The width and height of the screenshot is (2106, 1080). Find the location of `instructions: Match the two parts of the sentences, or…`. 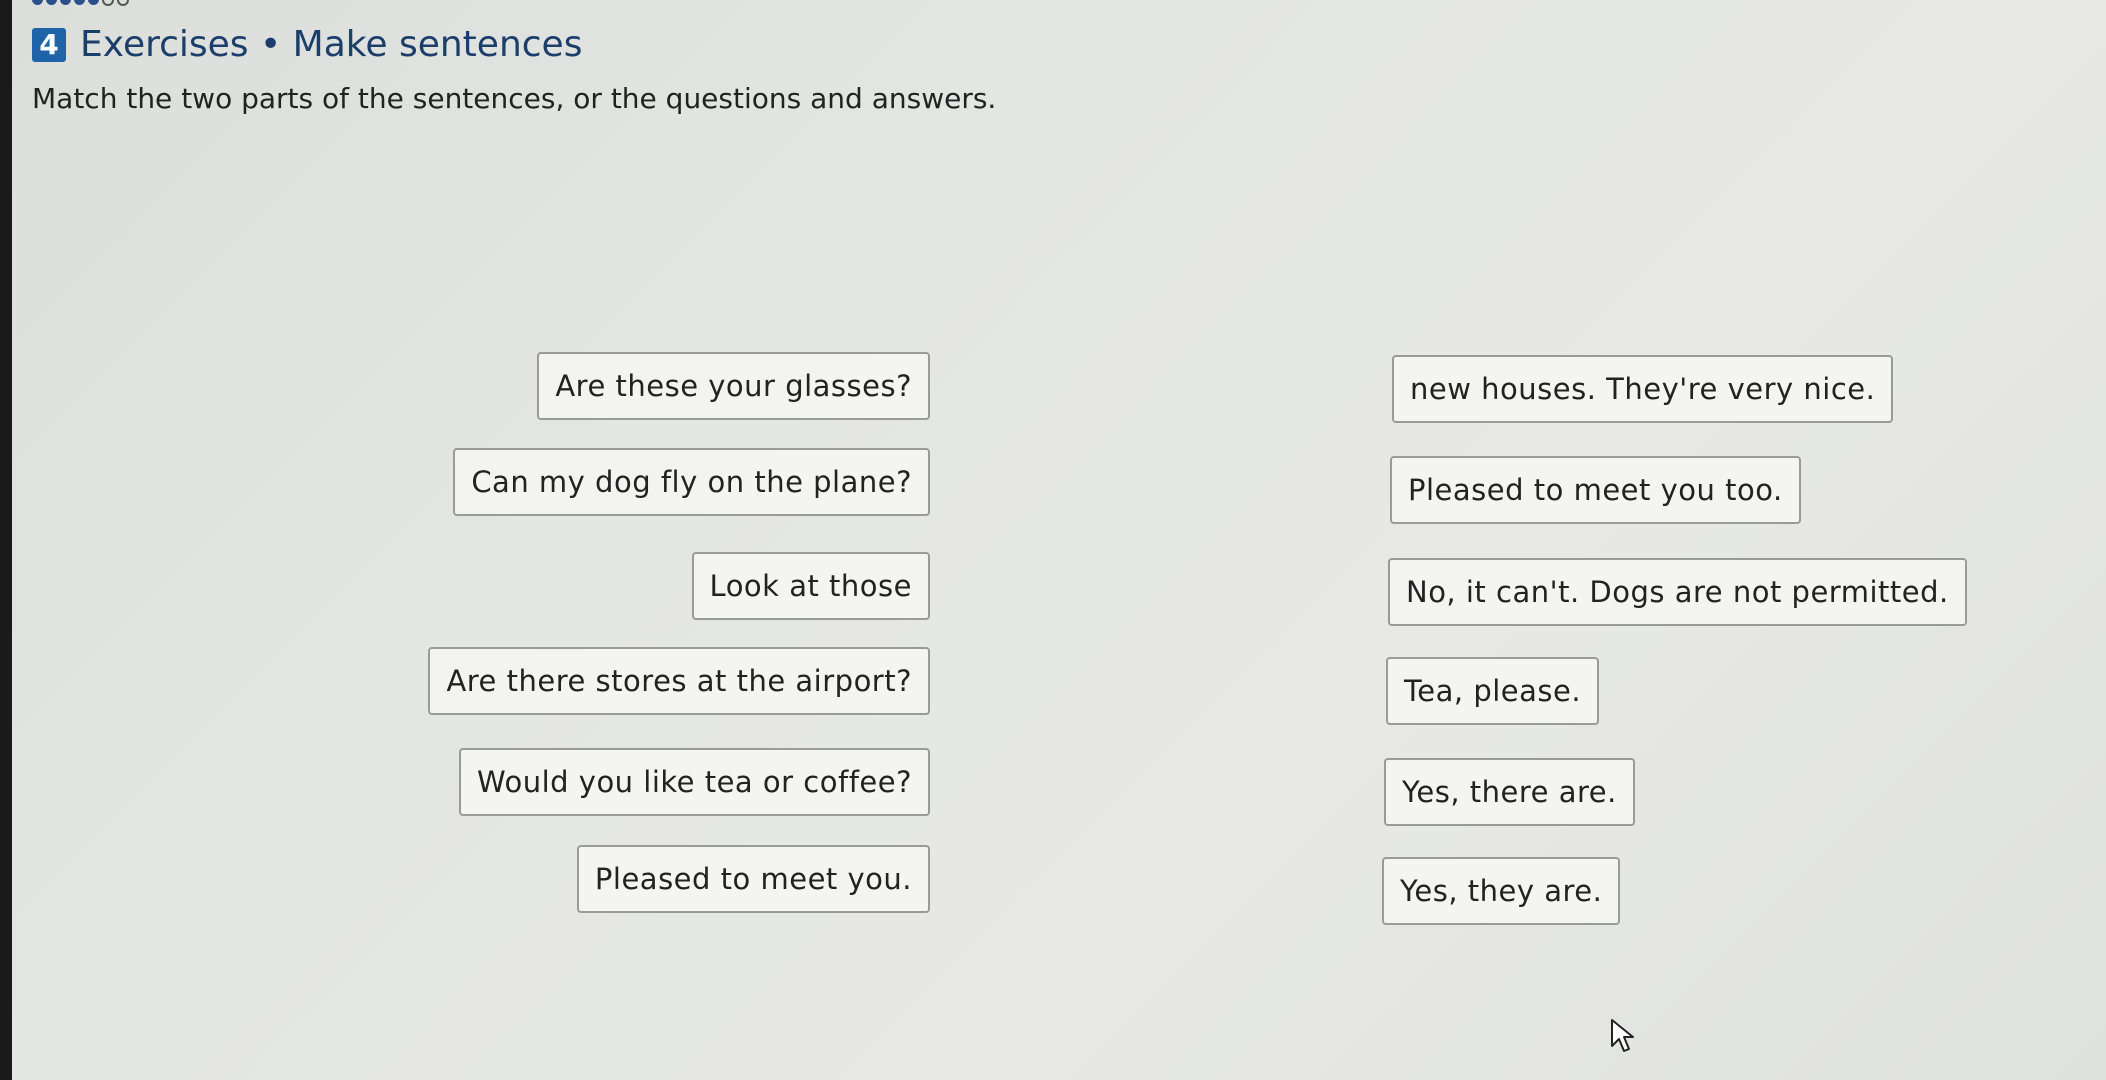

instructions: Match the two parts of the sentences, or… is located at coordinates (514, 98).